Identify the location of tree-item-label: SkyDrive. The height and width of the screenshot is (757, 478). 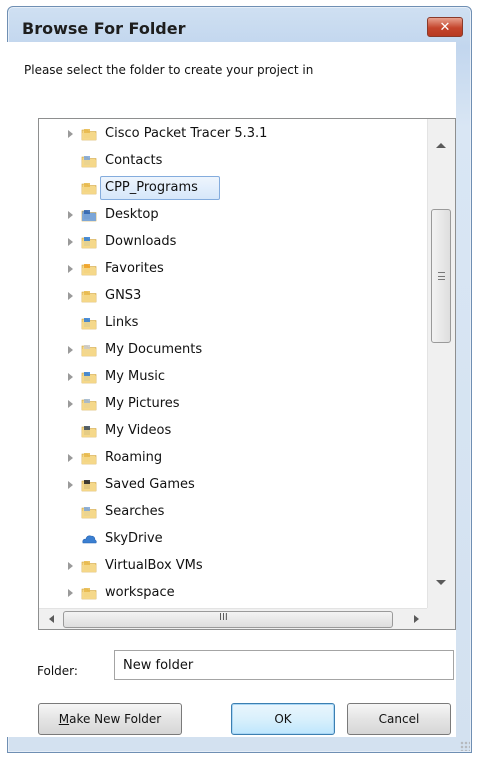
(134, 538).